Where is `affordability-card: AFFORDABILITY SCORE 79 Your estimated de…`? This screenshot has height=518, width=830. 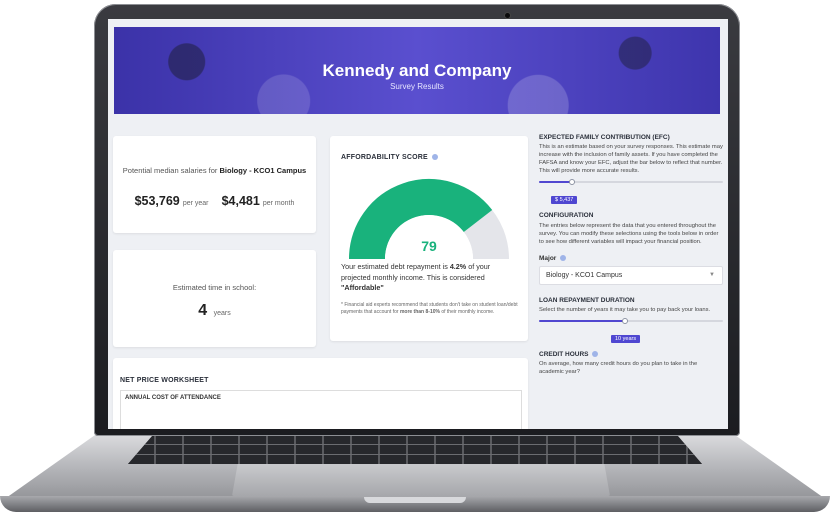
affordability-card: AFFORDABILITY SCORE 79 Your estimated de… is located at coordinates (429, 238).